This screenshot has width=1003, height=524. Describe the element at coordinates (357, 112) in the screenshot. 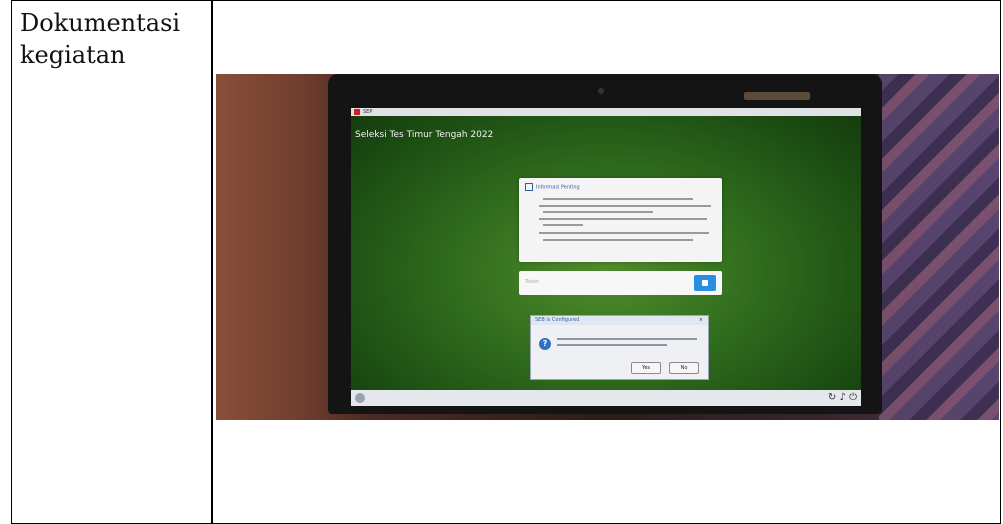

I see `app-icon` at that location.